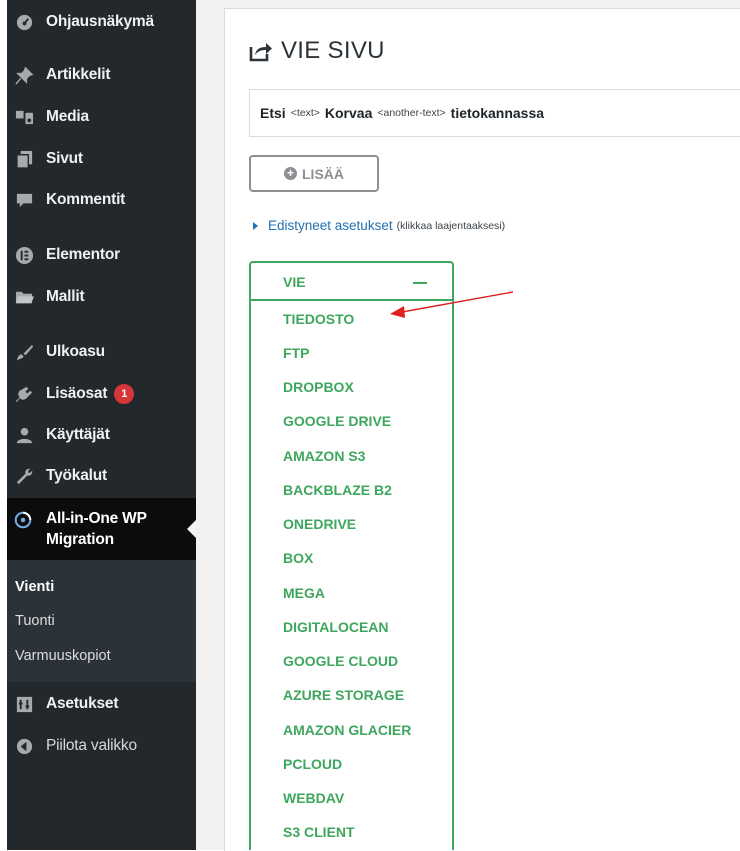 This screenshot has height=851, width=740. Describe the element at coordinates (452, 304) in the screenshot. I see `annotation-arrow` at that location.